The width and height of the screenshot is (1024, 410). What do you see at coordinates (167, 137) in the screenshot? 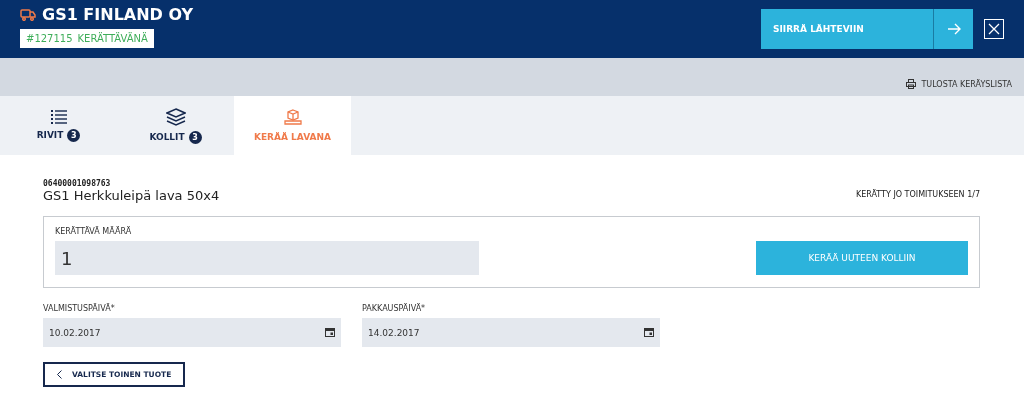
I see `tab-label: KOLLIT` at bounding box center [167, 137].